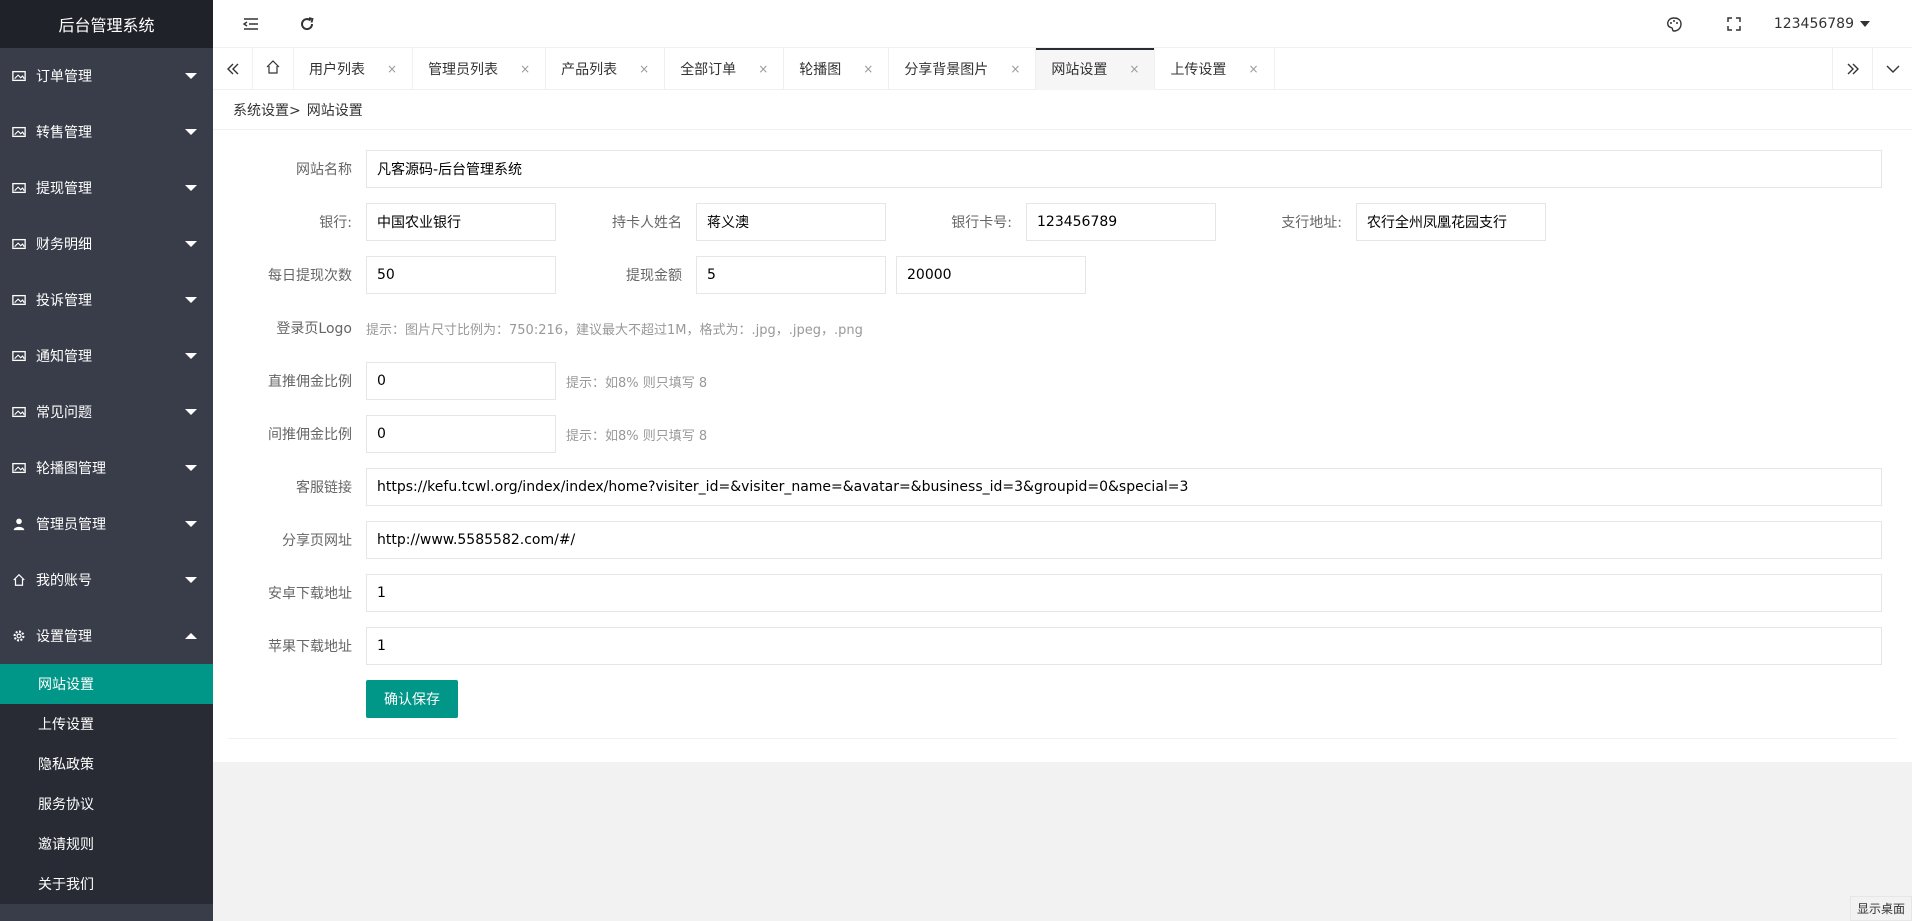 The height and width of the screenshot is (921, 1912). Describe the element at coordinates (991, 275) in the screenshot. I see `withdraw-max-input` at that location.